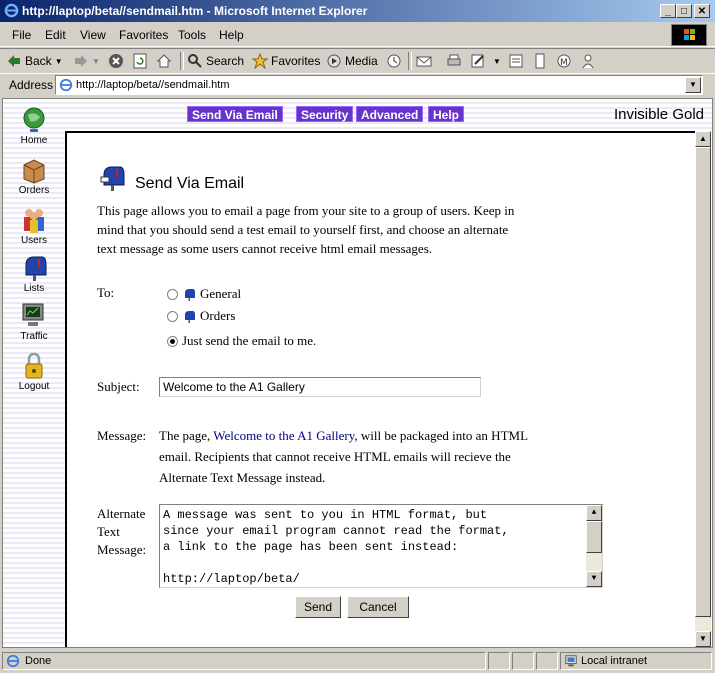  What do you see at coordinates (394, 61) in the screenshot?
I see `history-icon` at bounding box center [394, 61].